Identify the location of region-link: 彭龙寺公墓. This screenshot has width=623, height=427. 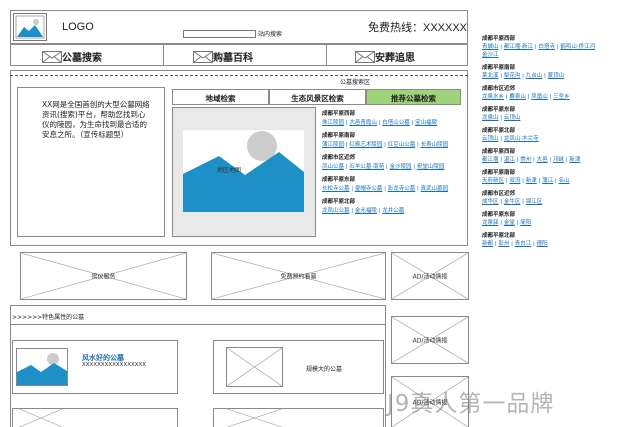
(402, 189).